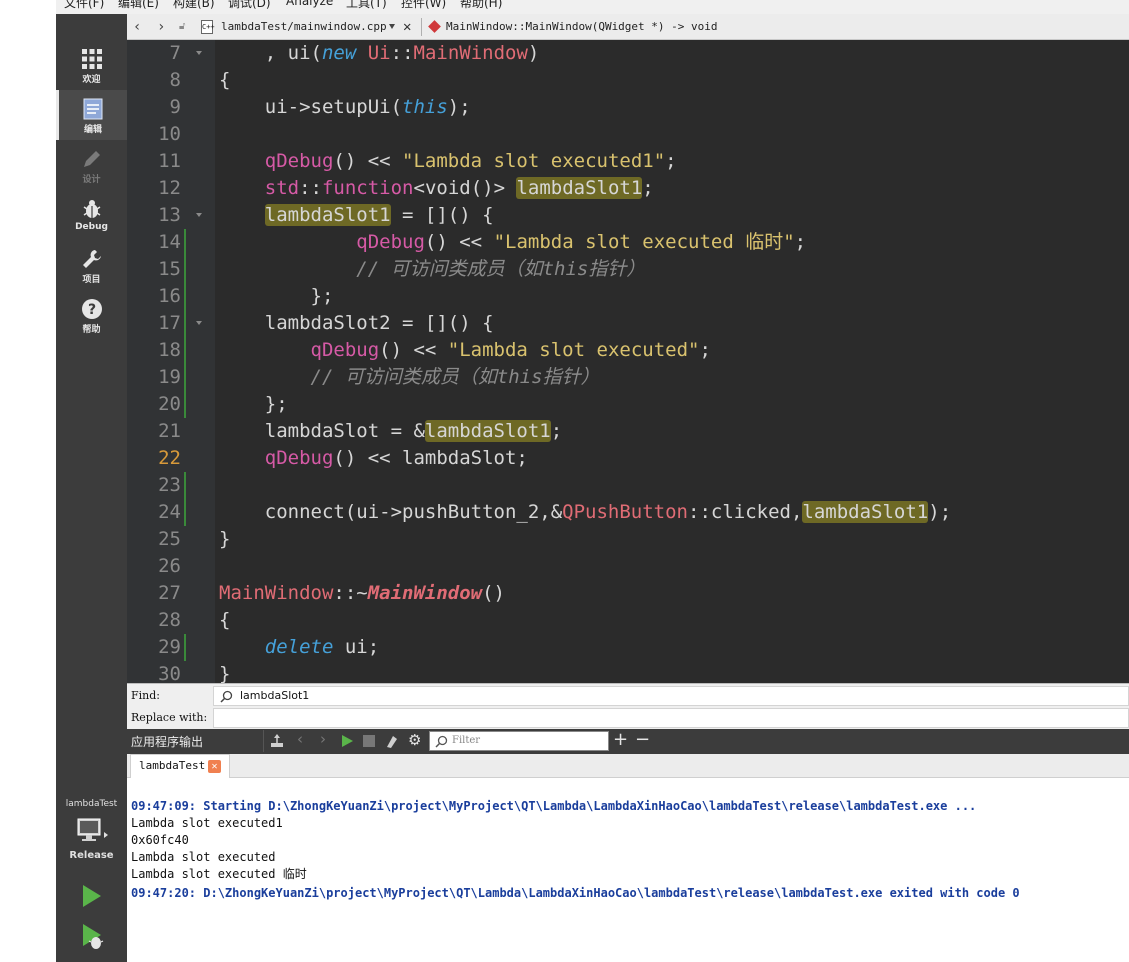 Image resolution: width=1129 pixels, height=962 pixels. What do you see at coordinates (161, 27) in the screenshot?
I see `nav-forward-icon: ›` at bounding box center [161, 27].